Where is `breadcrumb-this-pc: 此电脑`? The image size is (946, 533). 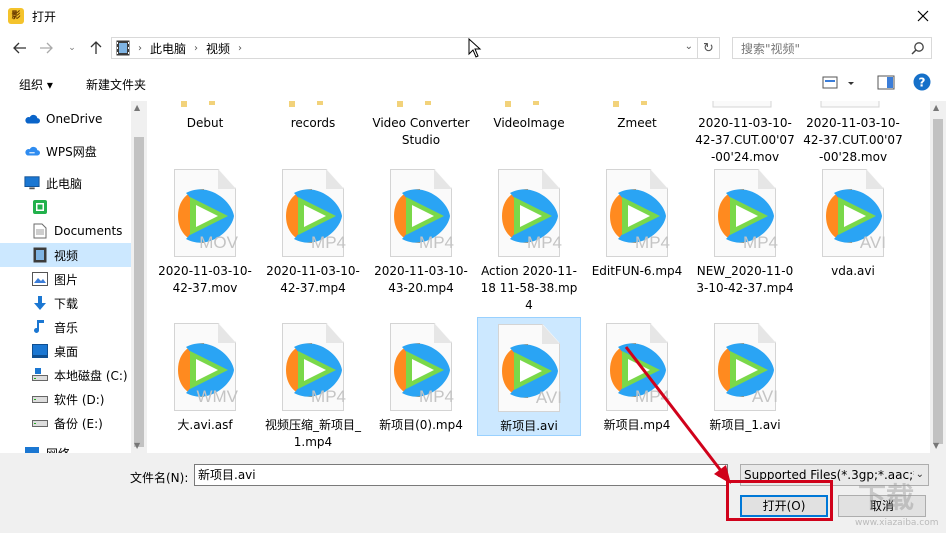
breadcrumb-this-pc: 此电脑 is located at coordinates (168, 48).